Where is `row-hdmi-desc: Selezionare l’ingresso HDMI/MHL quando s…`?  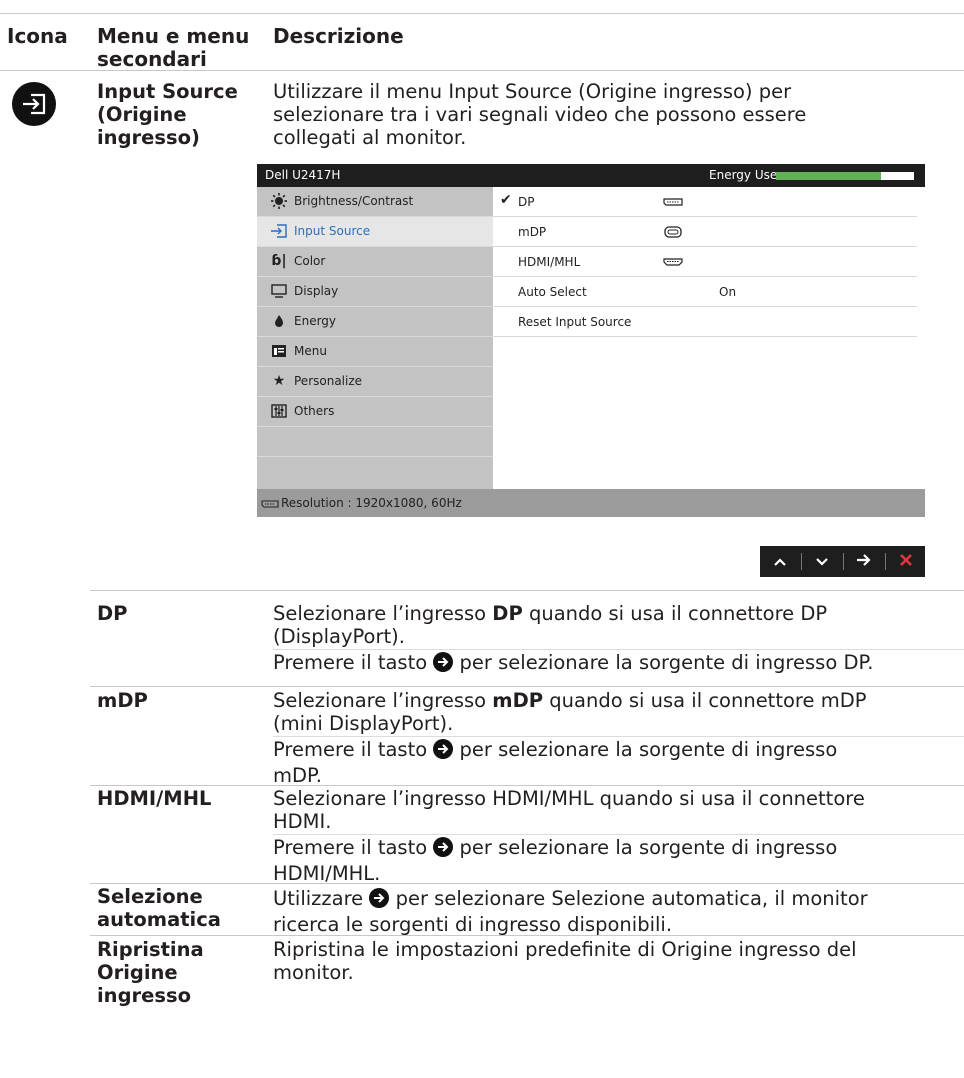 row-hdmi-desc: Selezionare l’ingresso HDMI/MHL quando s… is located at coordinates (618, 810).